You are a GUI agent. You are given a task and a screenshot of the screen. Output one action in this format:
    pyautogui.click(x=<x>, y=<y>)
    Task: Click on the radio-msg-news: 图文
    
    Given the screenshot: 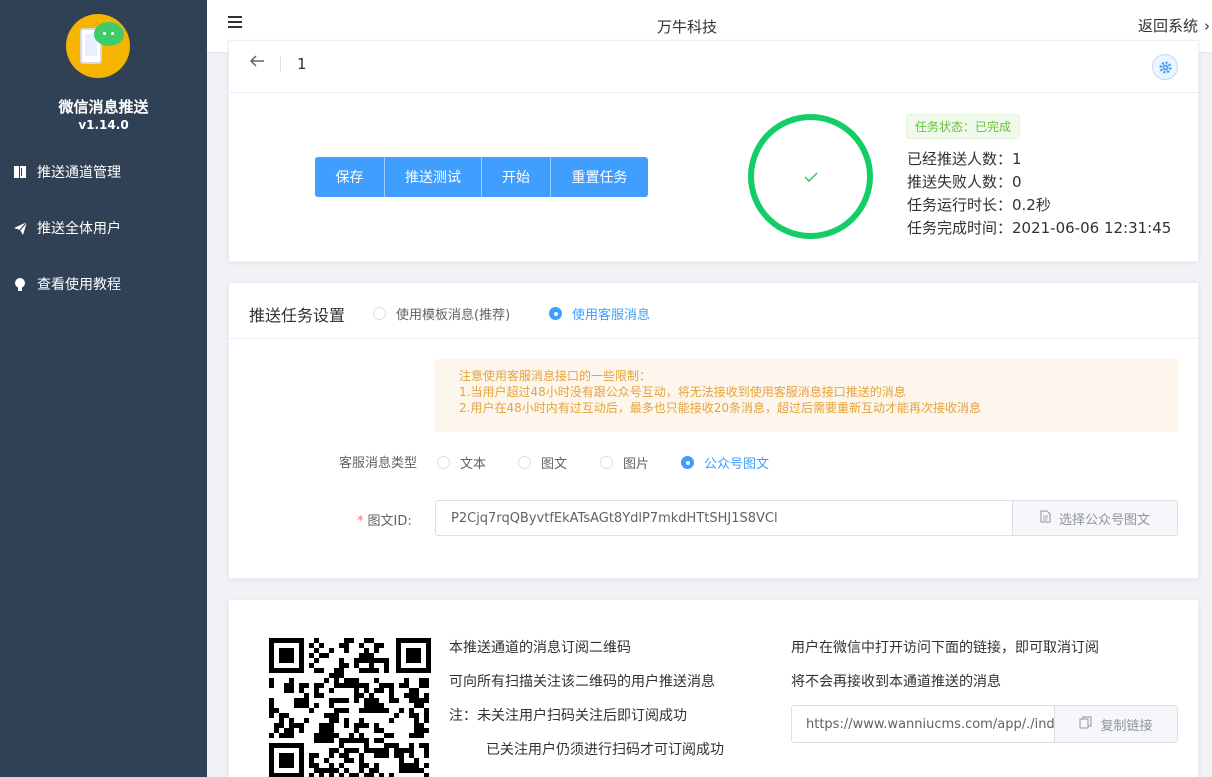 What is the action you would take?
    pyautogui.click(x=542, y=462)
    